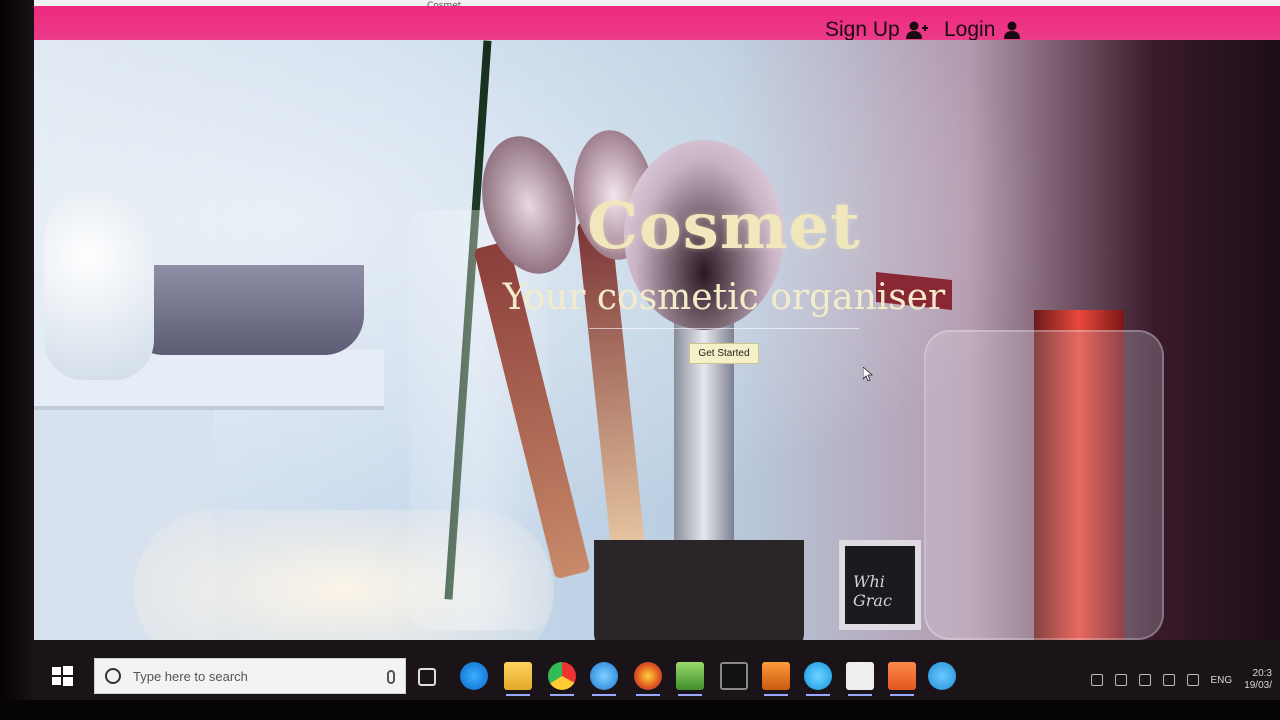 This screenshot has height=720, width=1280. What do you see at coordinates (1192, 680) in the screenshot?
I see `volume-icon` at bounding box center [1192, 680].